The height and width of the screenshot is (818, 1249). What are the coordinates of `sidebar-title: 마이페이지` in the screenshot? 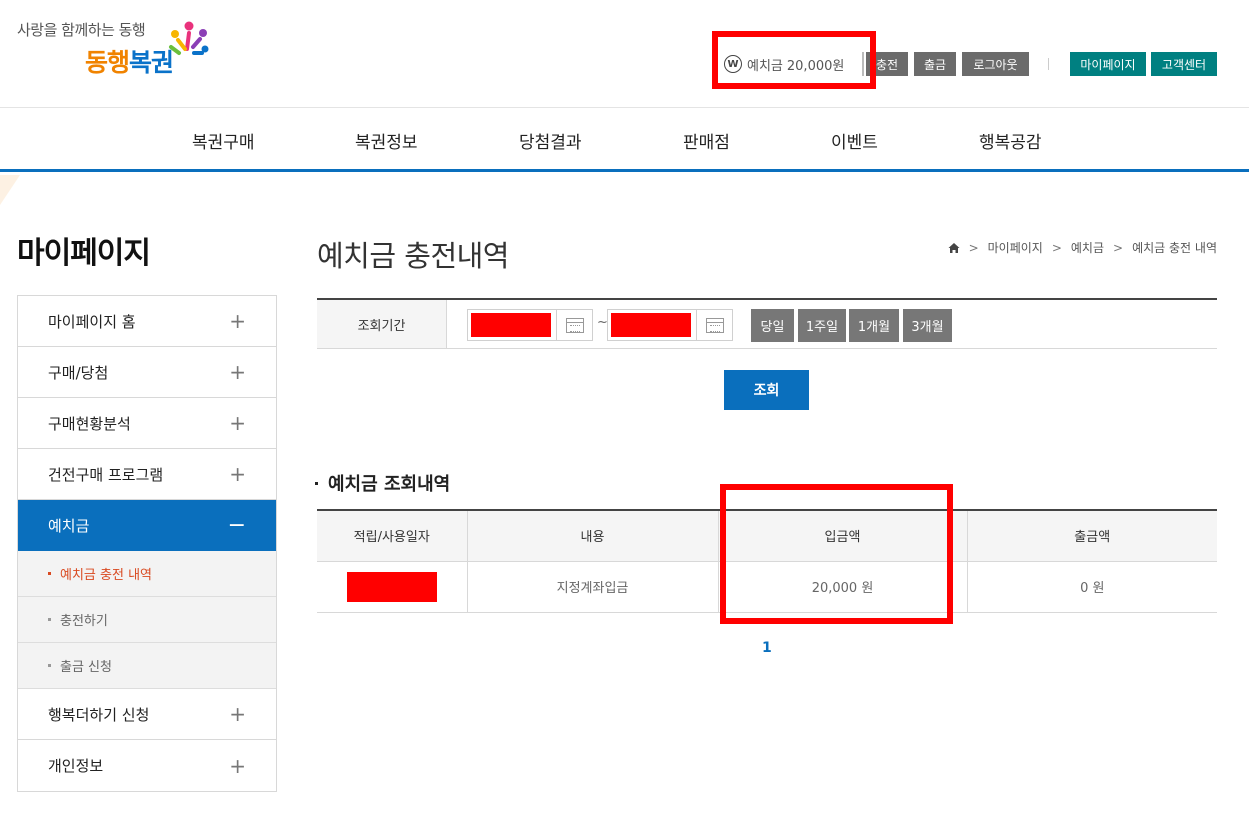 It's located at (84, 253).